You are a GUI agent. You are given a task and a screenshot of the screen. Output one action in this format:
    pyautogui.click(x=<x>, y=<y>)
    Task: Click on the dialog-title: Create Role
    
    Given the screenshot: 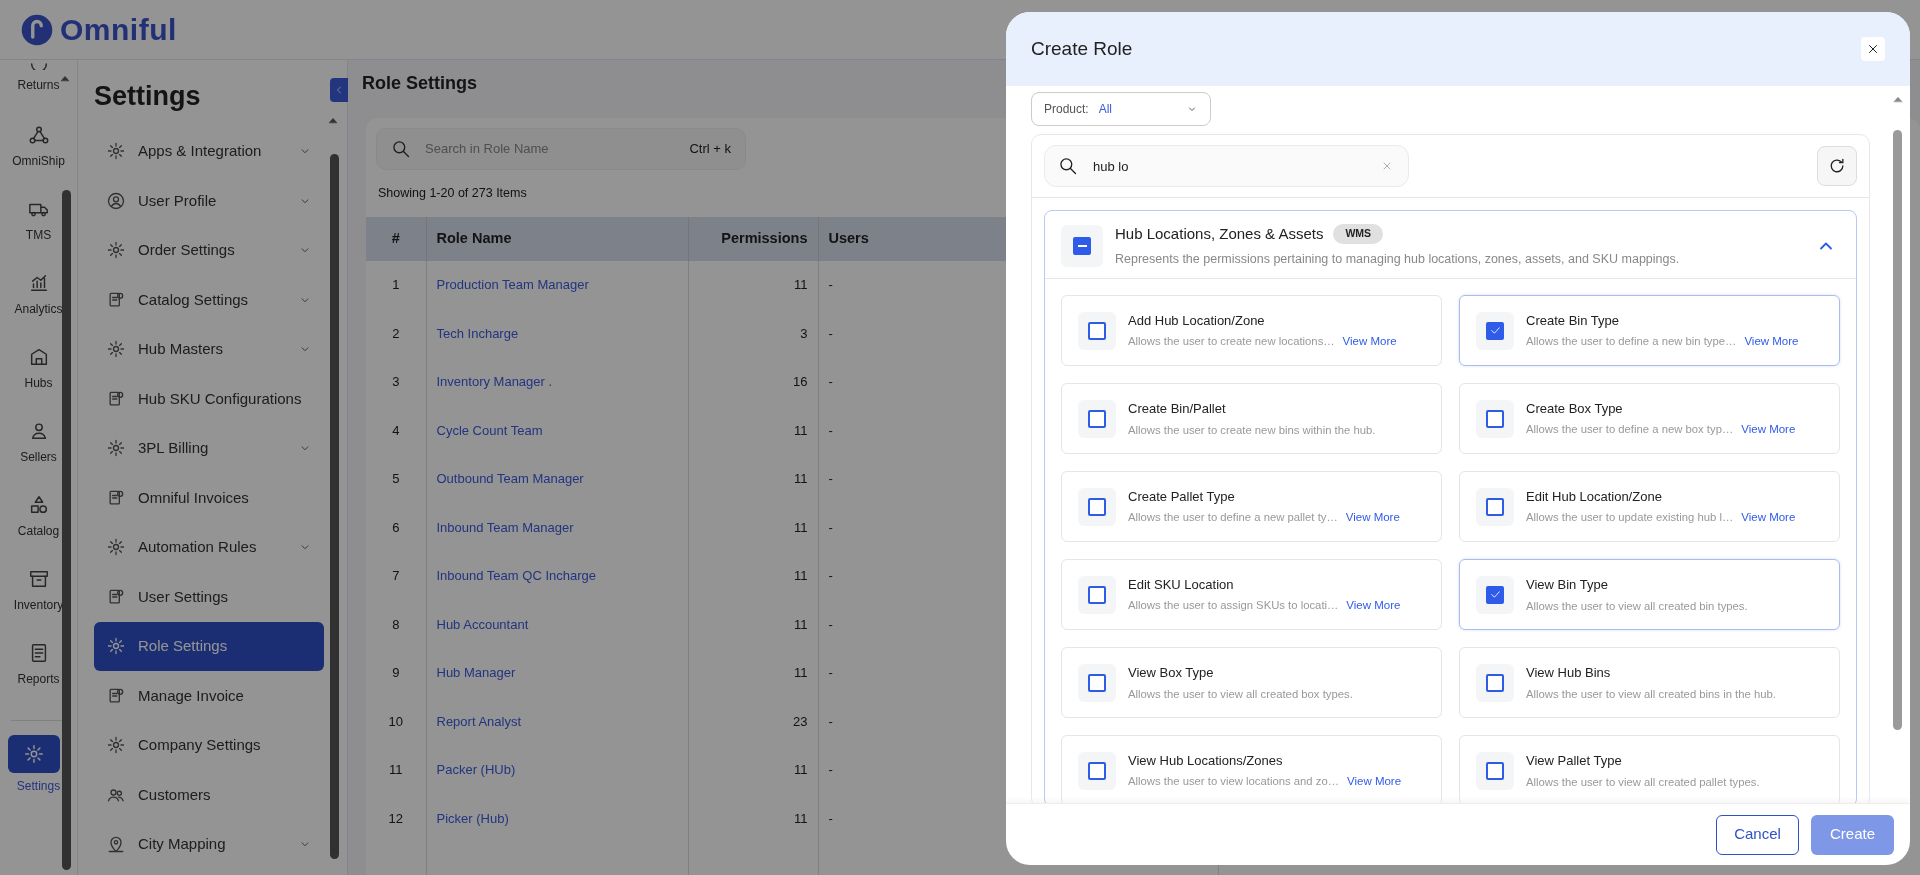 What is the action you would take?
    pyautogui.click(x=1082, y=48)
    